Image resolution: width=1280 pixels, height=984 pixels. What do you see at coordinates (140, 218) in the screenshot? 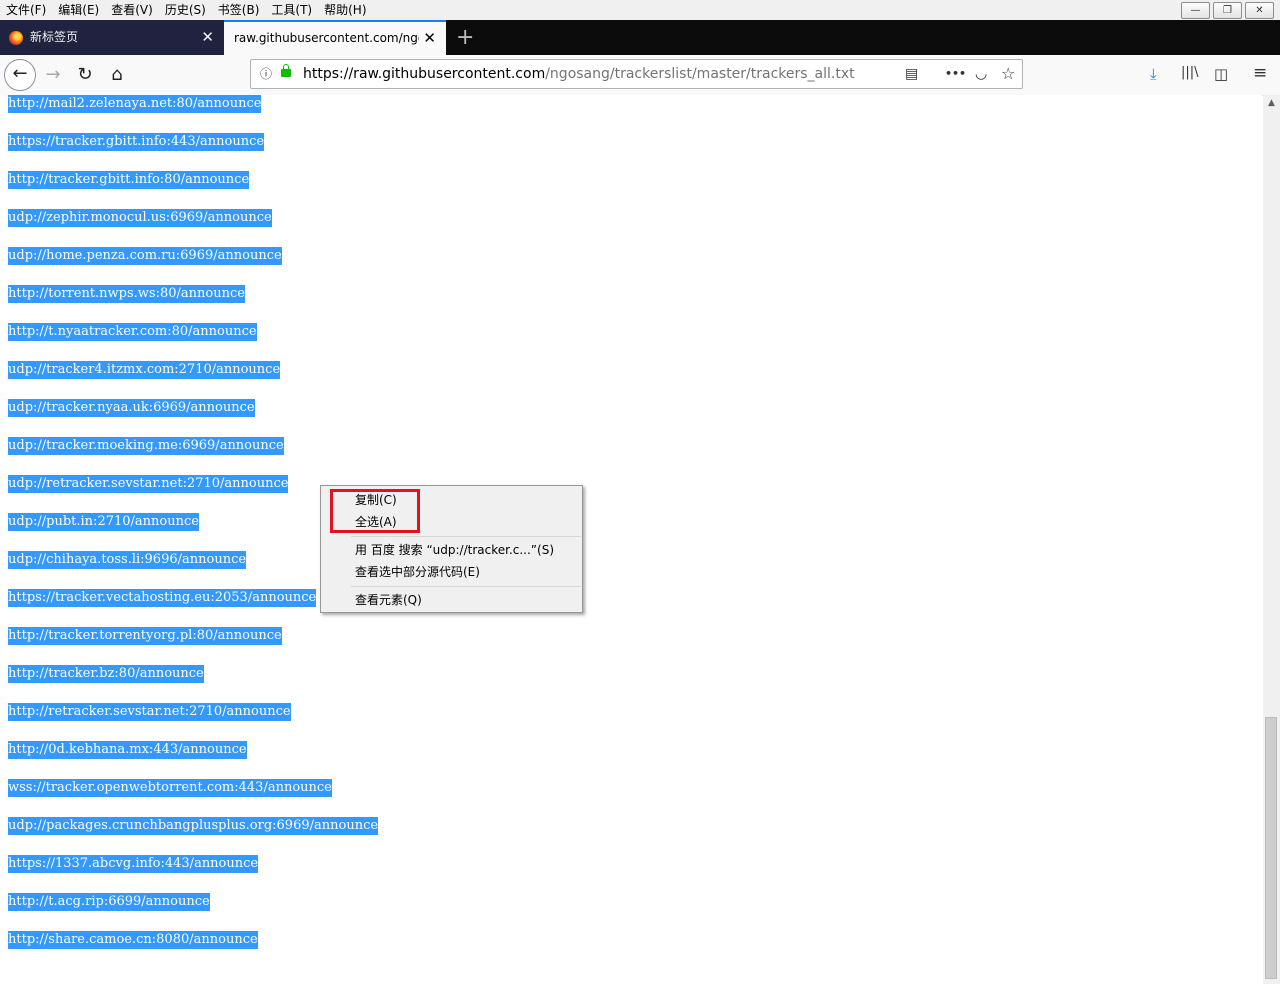
I see `text-line: udp://zephir.monocul.us:6969/announce` at bounding box center [140, 218].